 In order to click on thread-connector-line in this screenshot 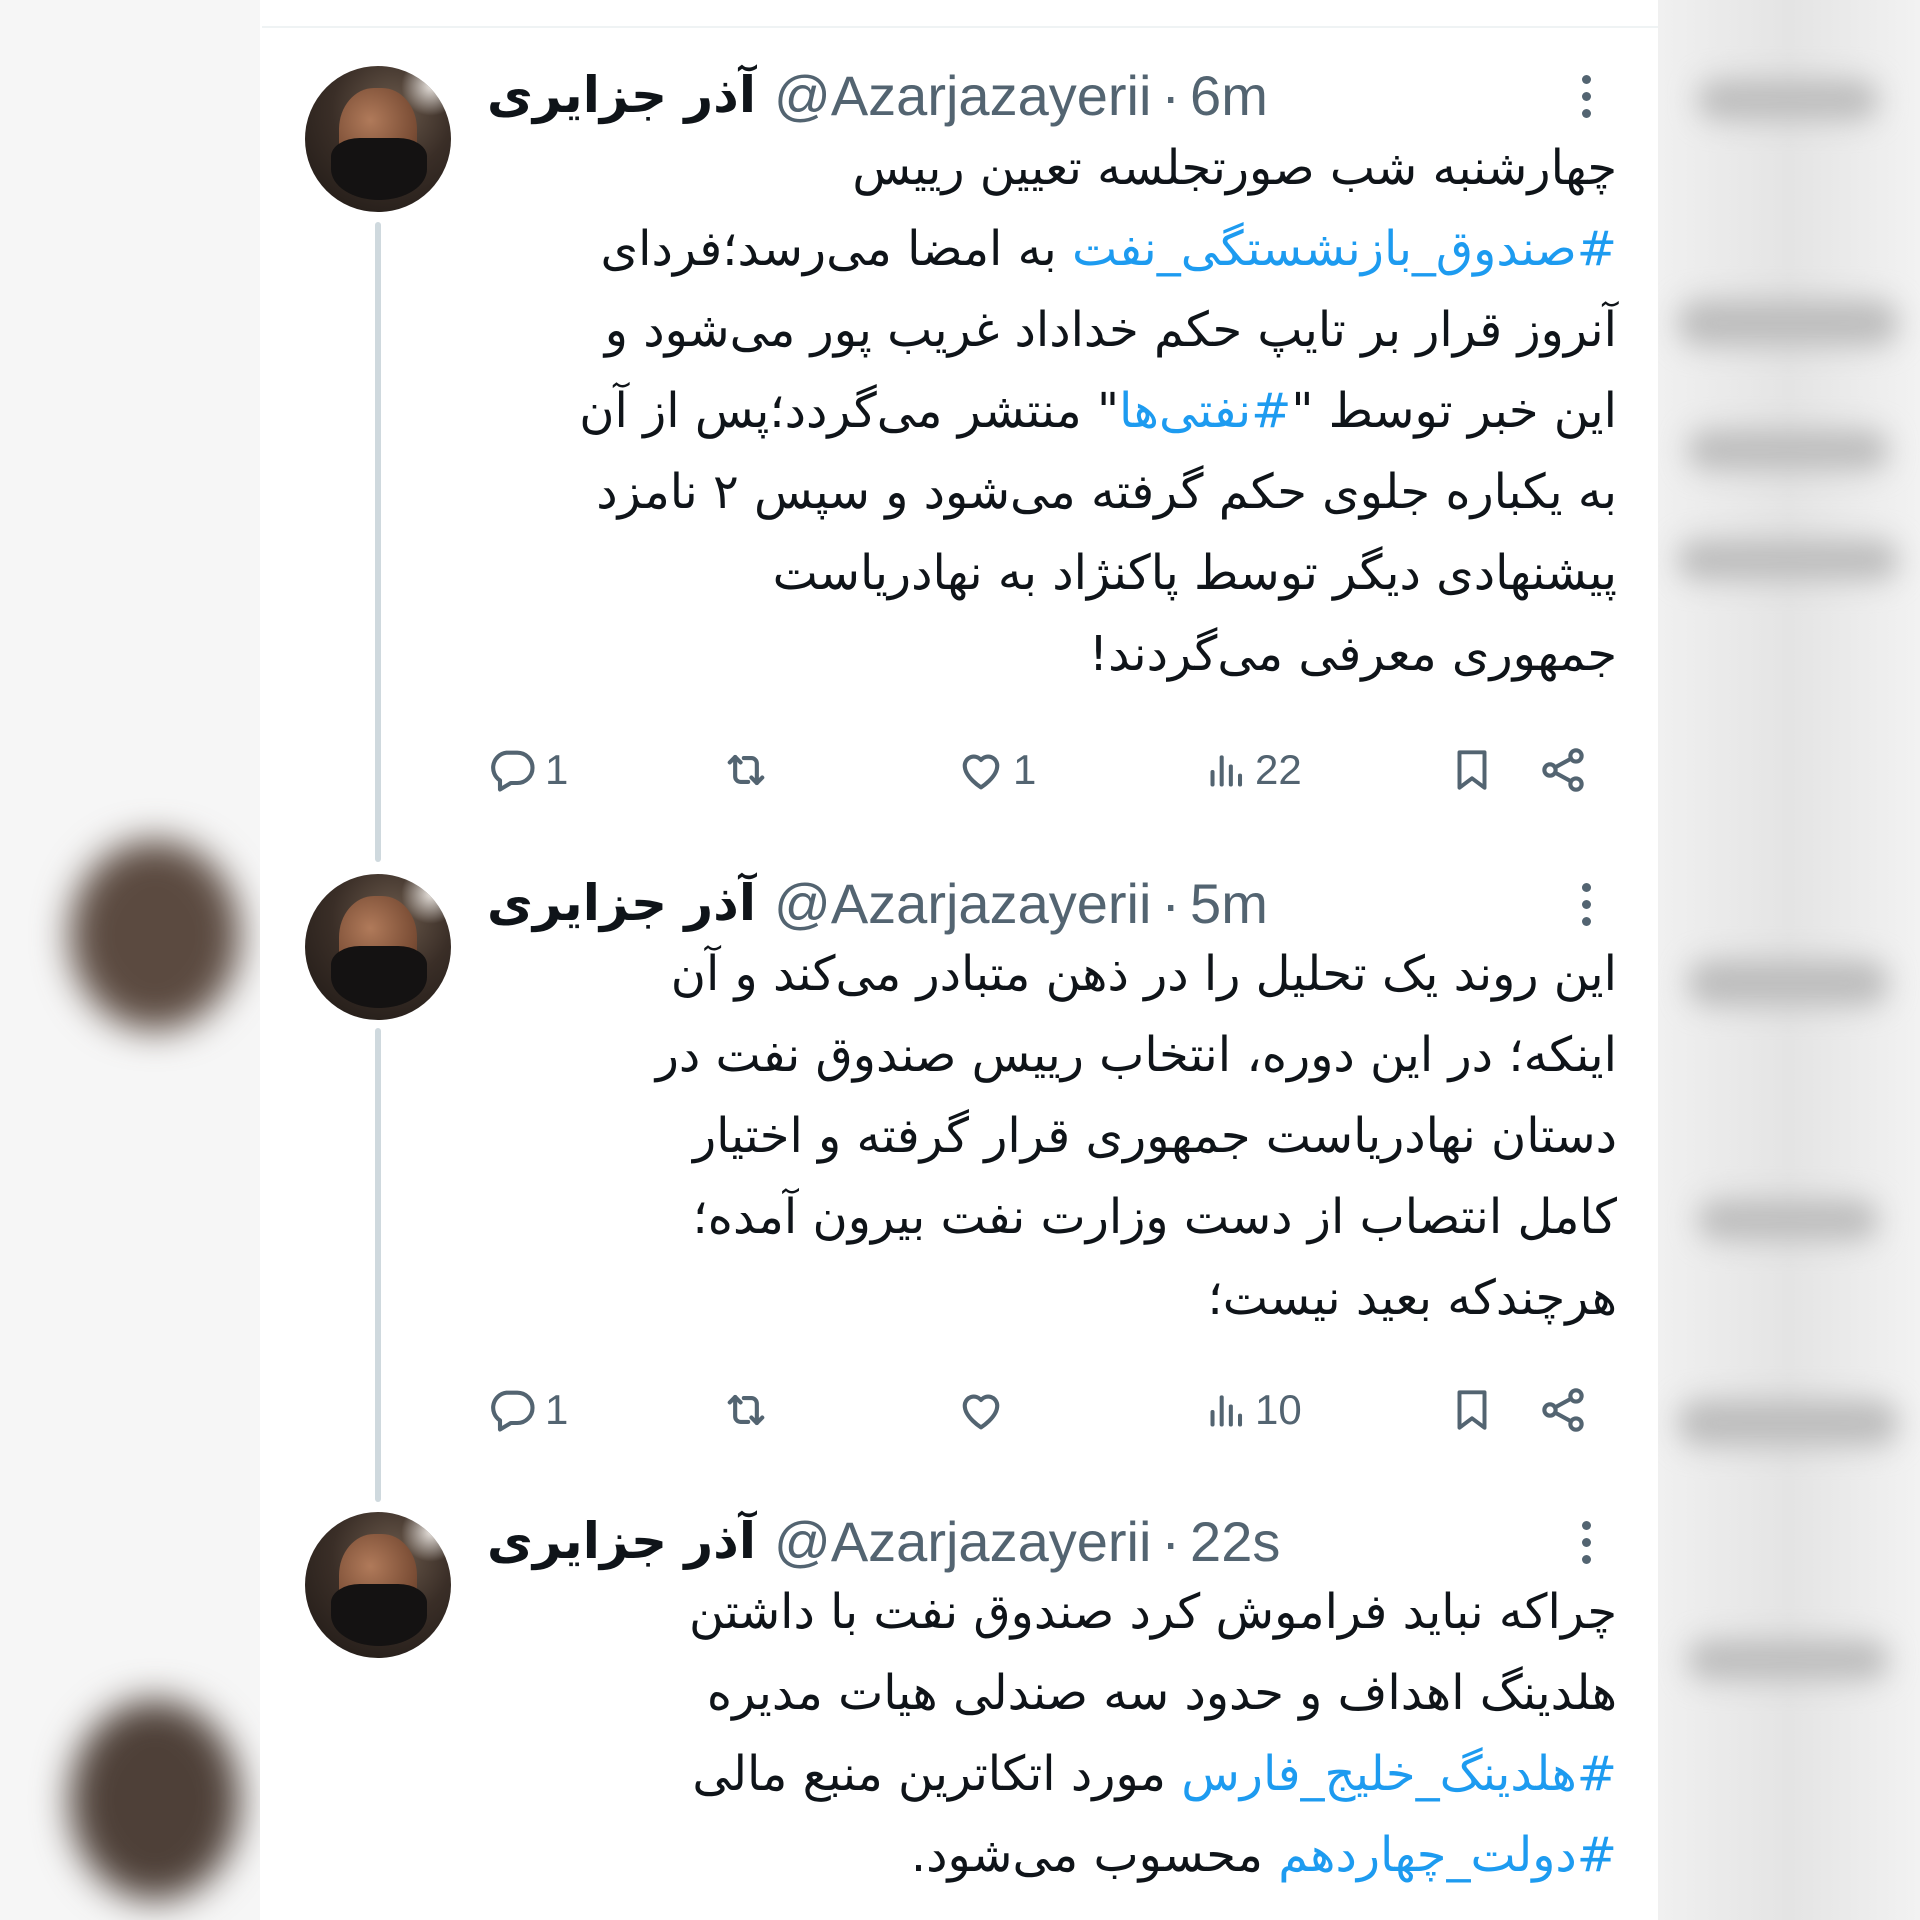, I will do `click(378, 1265)`.